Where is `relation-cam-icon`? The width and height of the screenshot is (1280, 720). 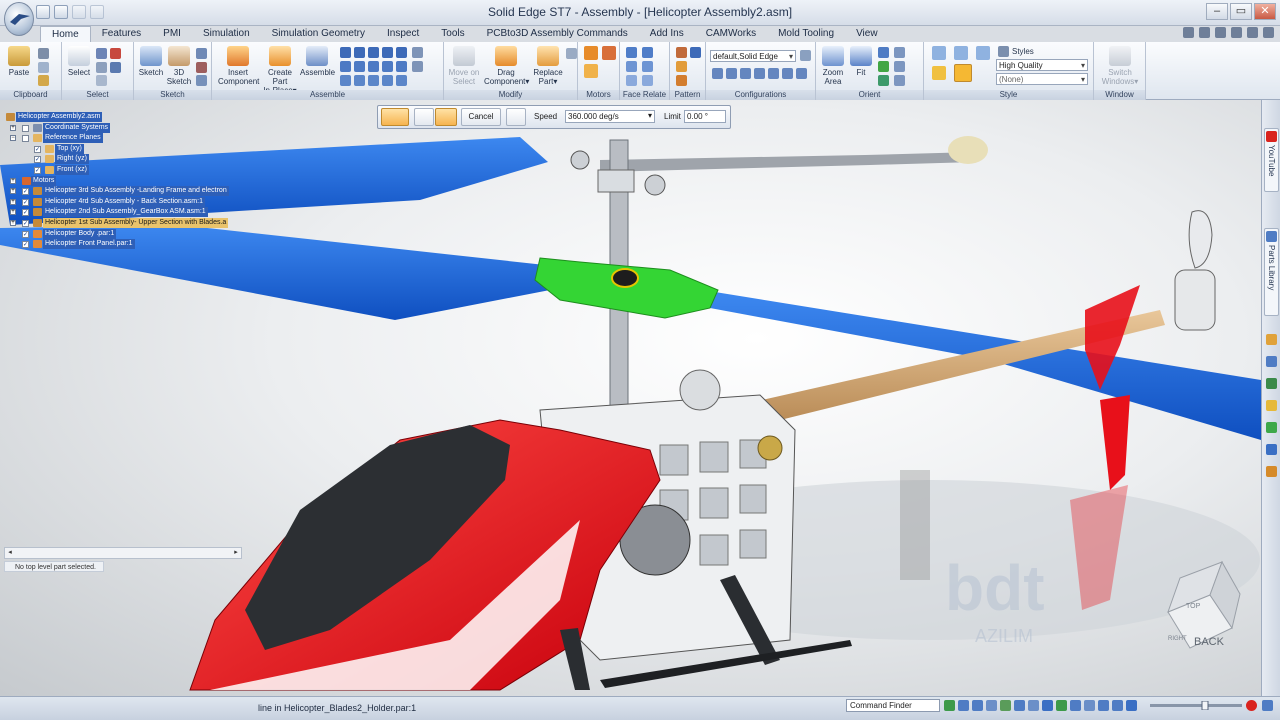 relation-cam-icon is located at coordinates (359, 66).